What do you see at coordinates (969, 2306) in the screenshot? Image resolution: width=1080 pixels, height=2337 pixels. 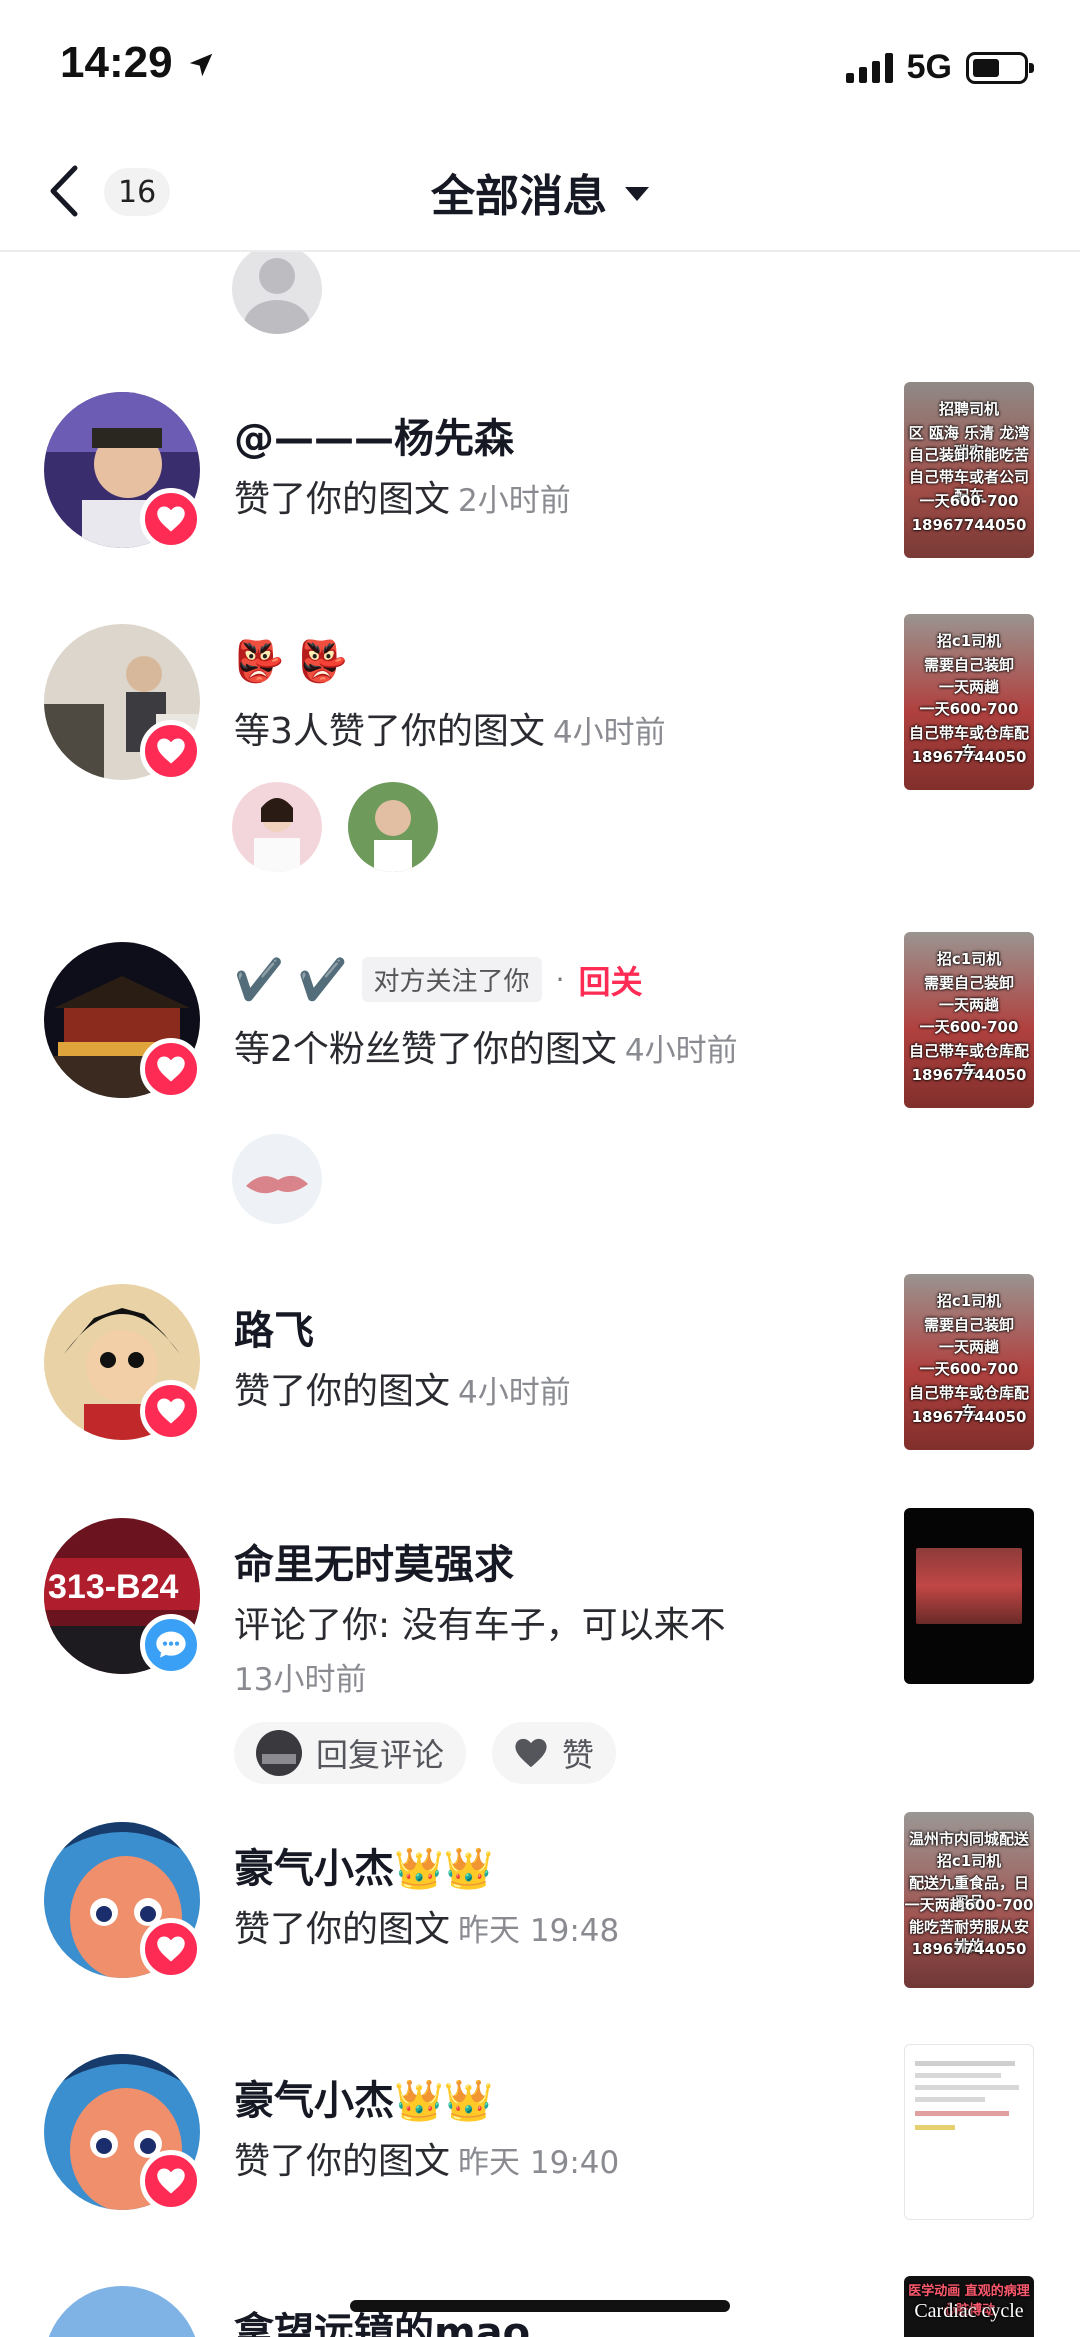 I see `post-thumbnail: 医学动画 直观的病理心脏博动 Cardiac cycle` at bounding box center [969, 2306].